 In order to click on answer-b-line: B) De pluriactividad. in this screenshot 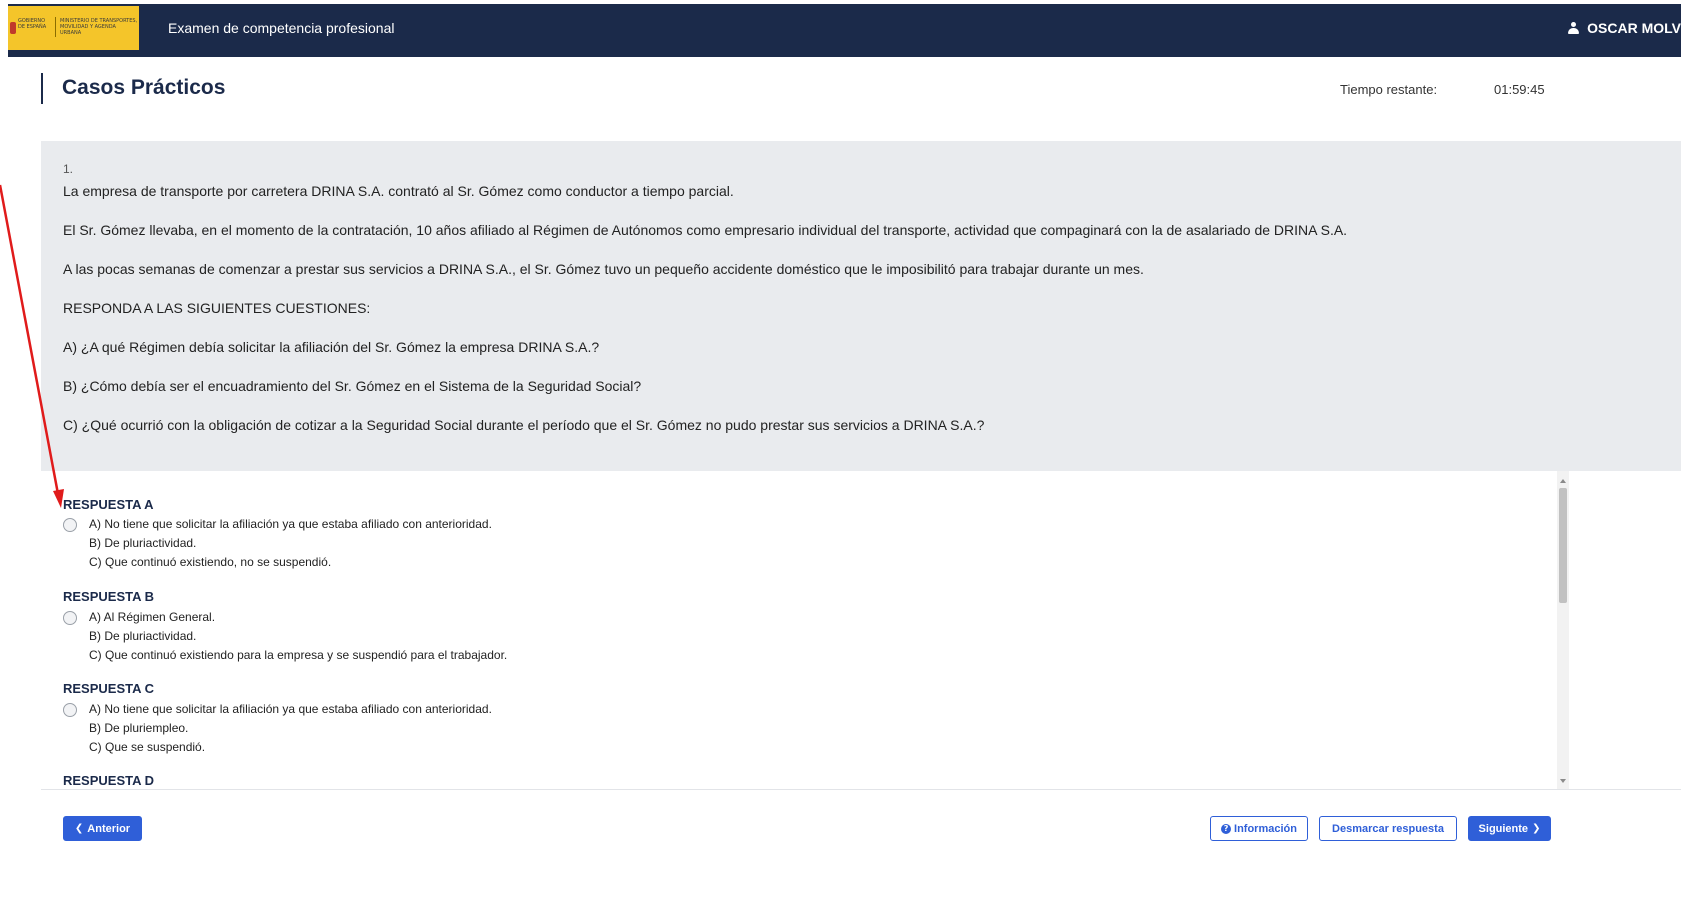, I will do `click(143, 636)`.